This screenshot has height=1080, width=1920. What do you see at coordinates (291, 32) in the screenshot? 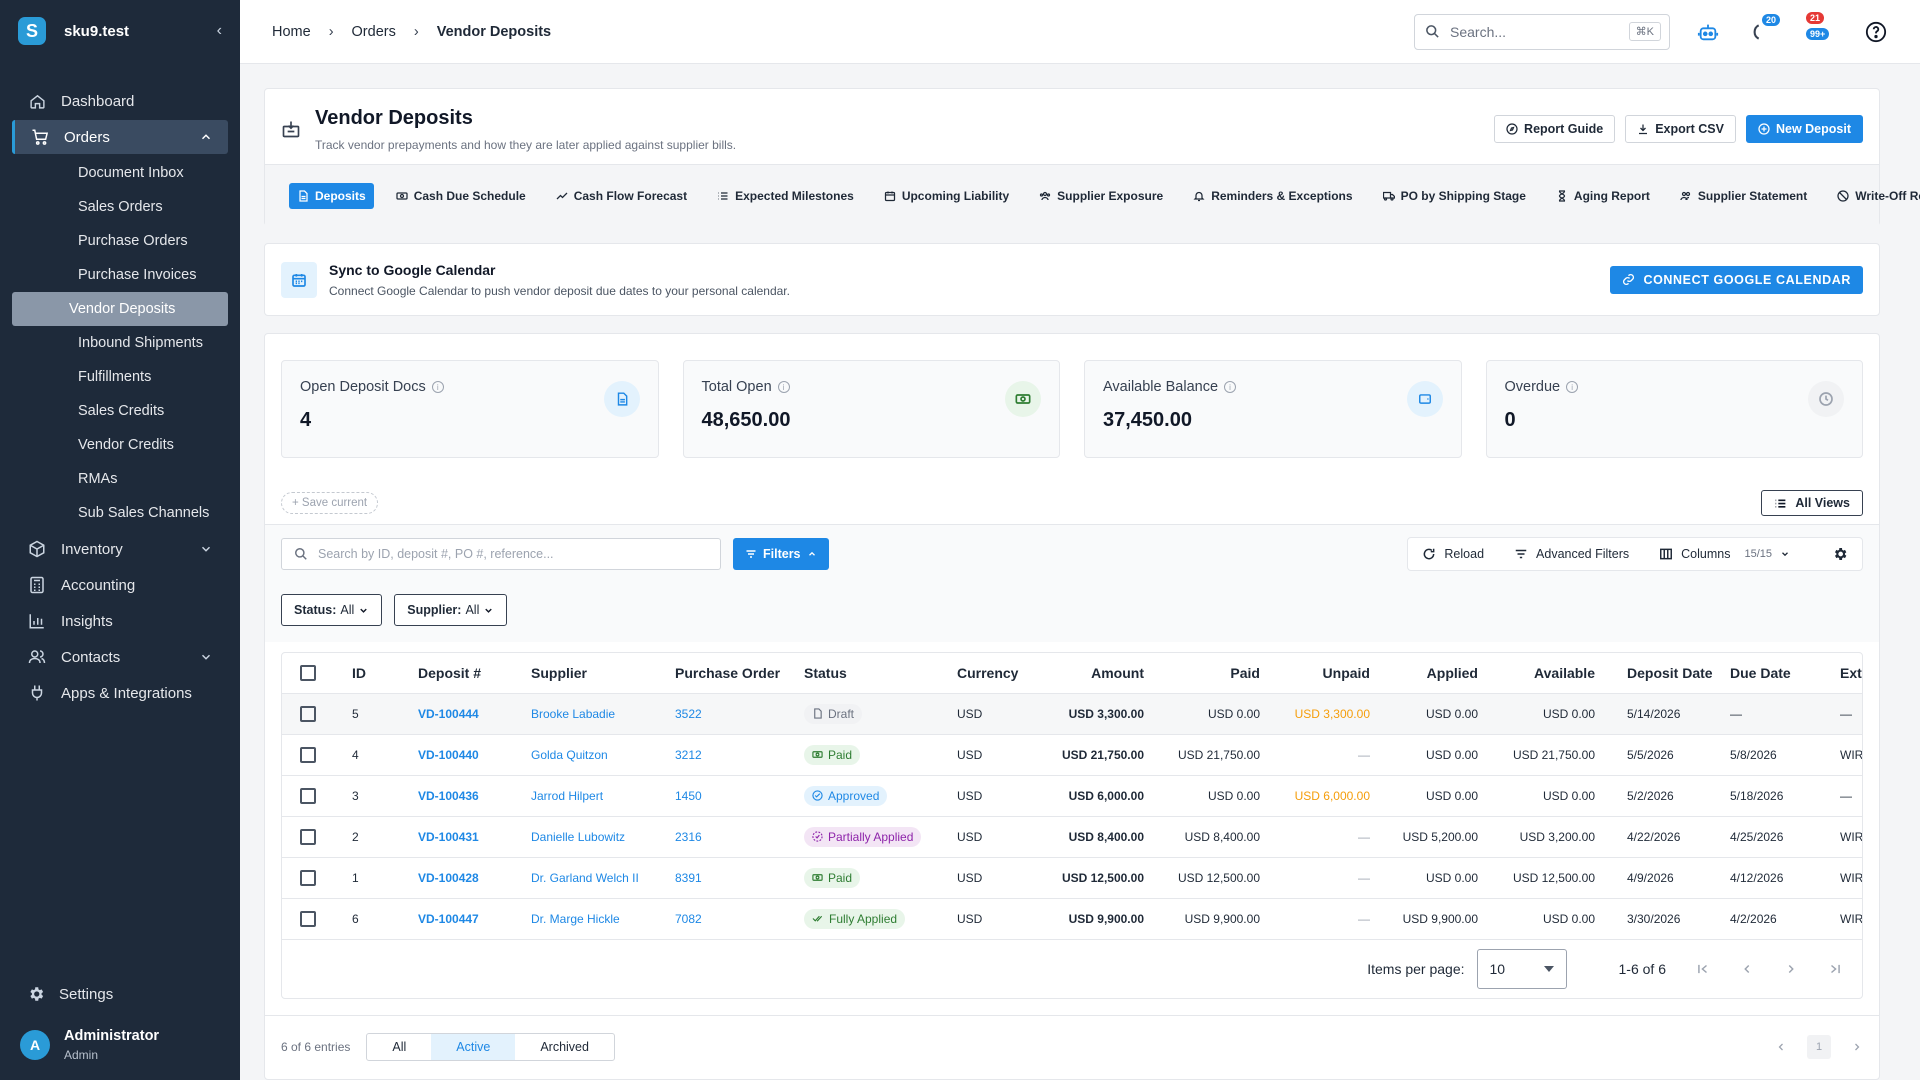
I see `breadcrumb-home: Home` at bounding box center [291, 32].